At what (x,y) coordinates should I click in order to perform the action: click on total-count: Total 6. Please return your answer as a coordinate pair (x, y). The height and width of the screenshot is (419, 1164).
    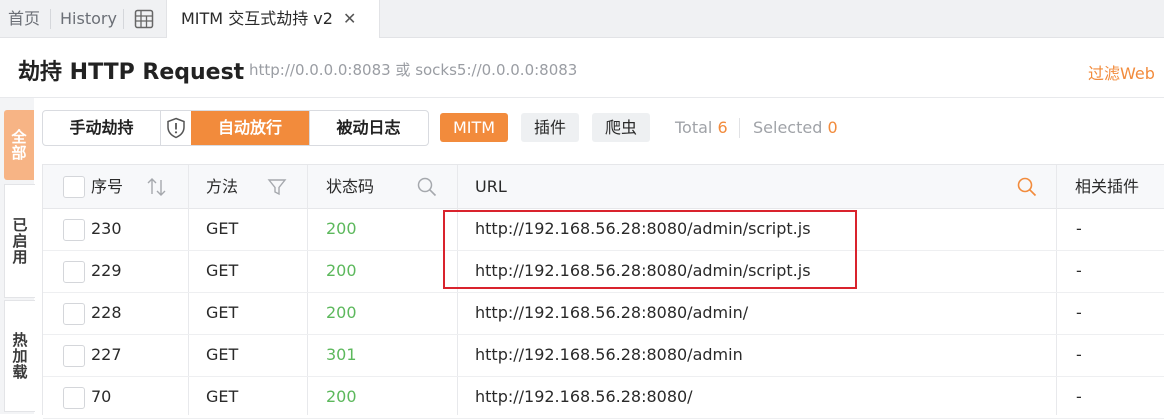
    Looking at the image, I should click on (701, 127).